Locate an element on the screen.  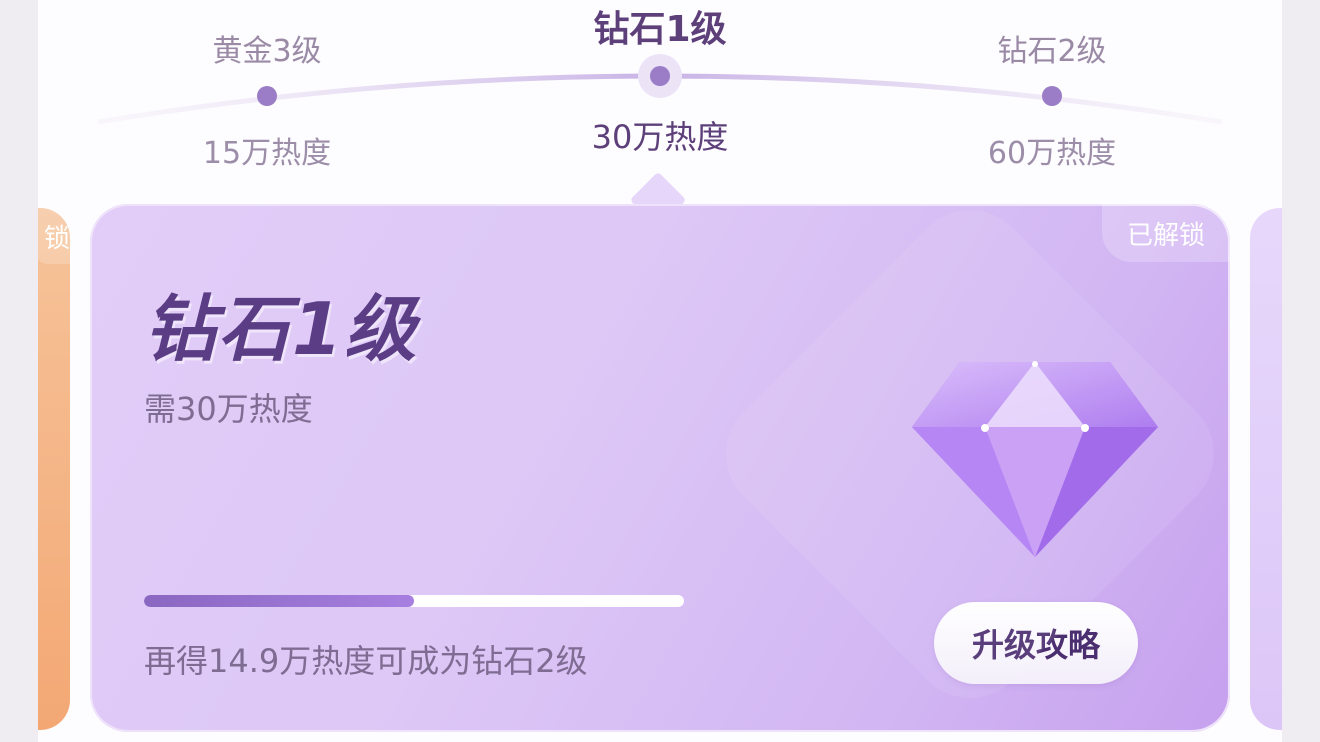
level-heat-diamond1: 30万热度 is located at coordinates (660, 137).